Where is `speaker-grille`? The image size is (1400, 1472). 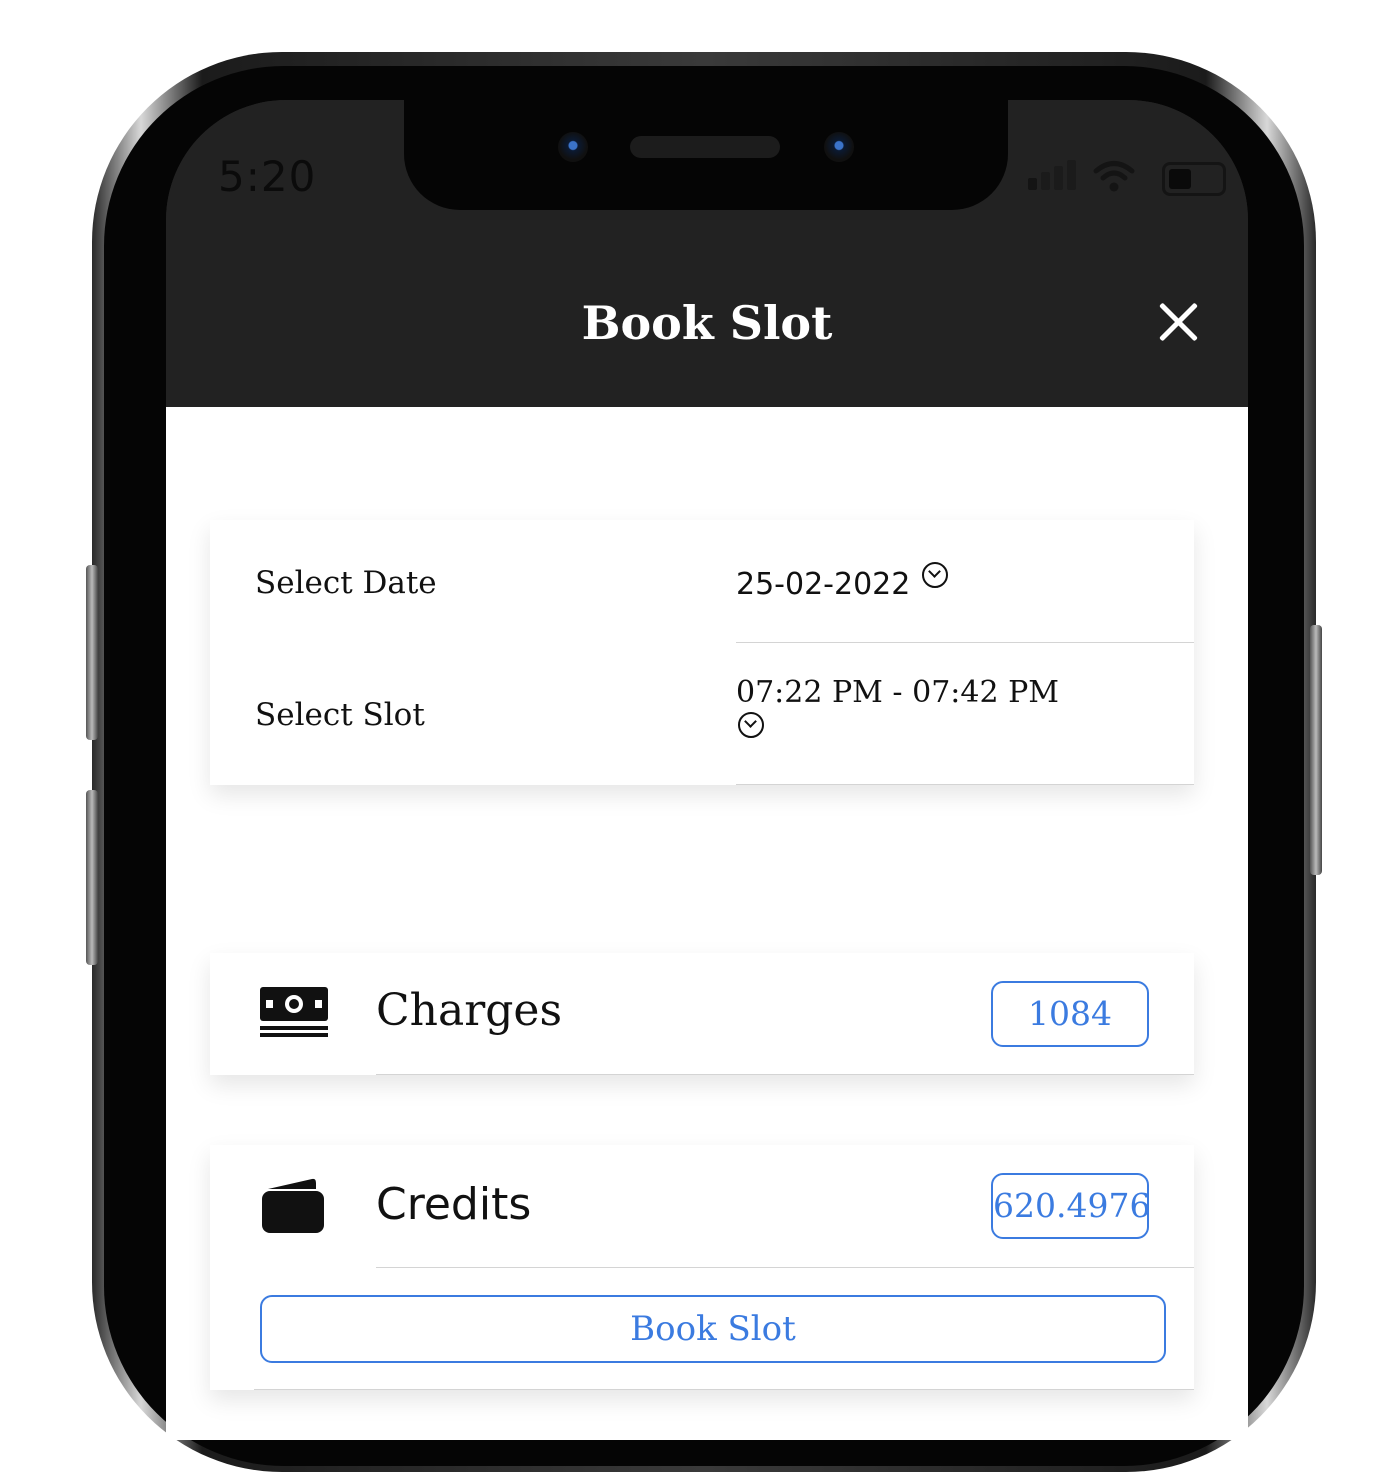
speaker-grille is located at coordinates (705, 147).